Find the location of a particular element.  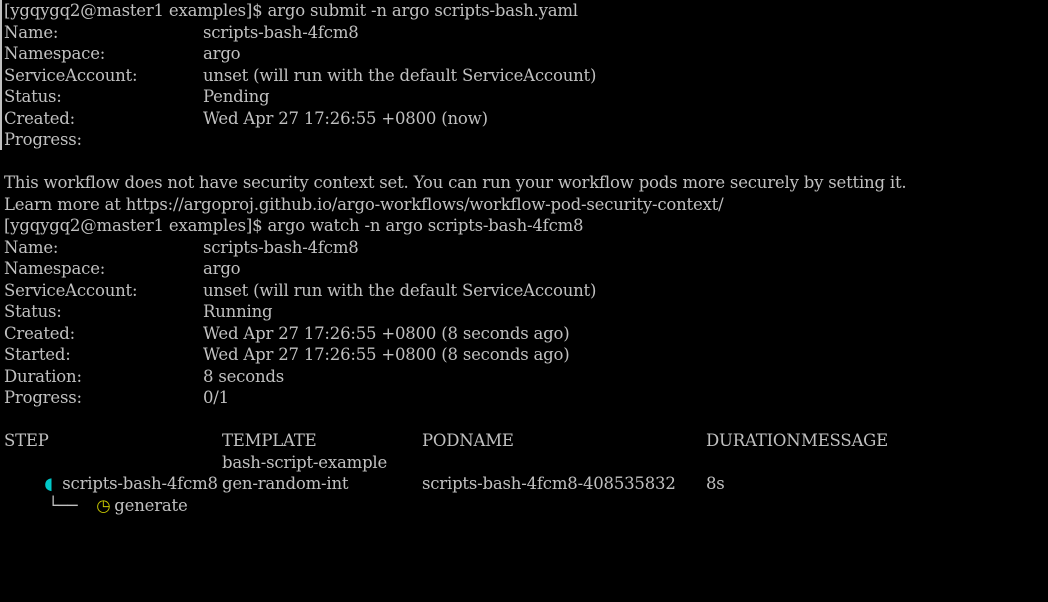

field-value: 0/1 is located at coordinates (216, 397).